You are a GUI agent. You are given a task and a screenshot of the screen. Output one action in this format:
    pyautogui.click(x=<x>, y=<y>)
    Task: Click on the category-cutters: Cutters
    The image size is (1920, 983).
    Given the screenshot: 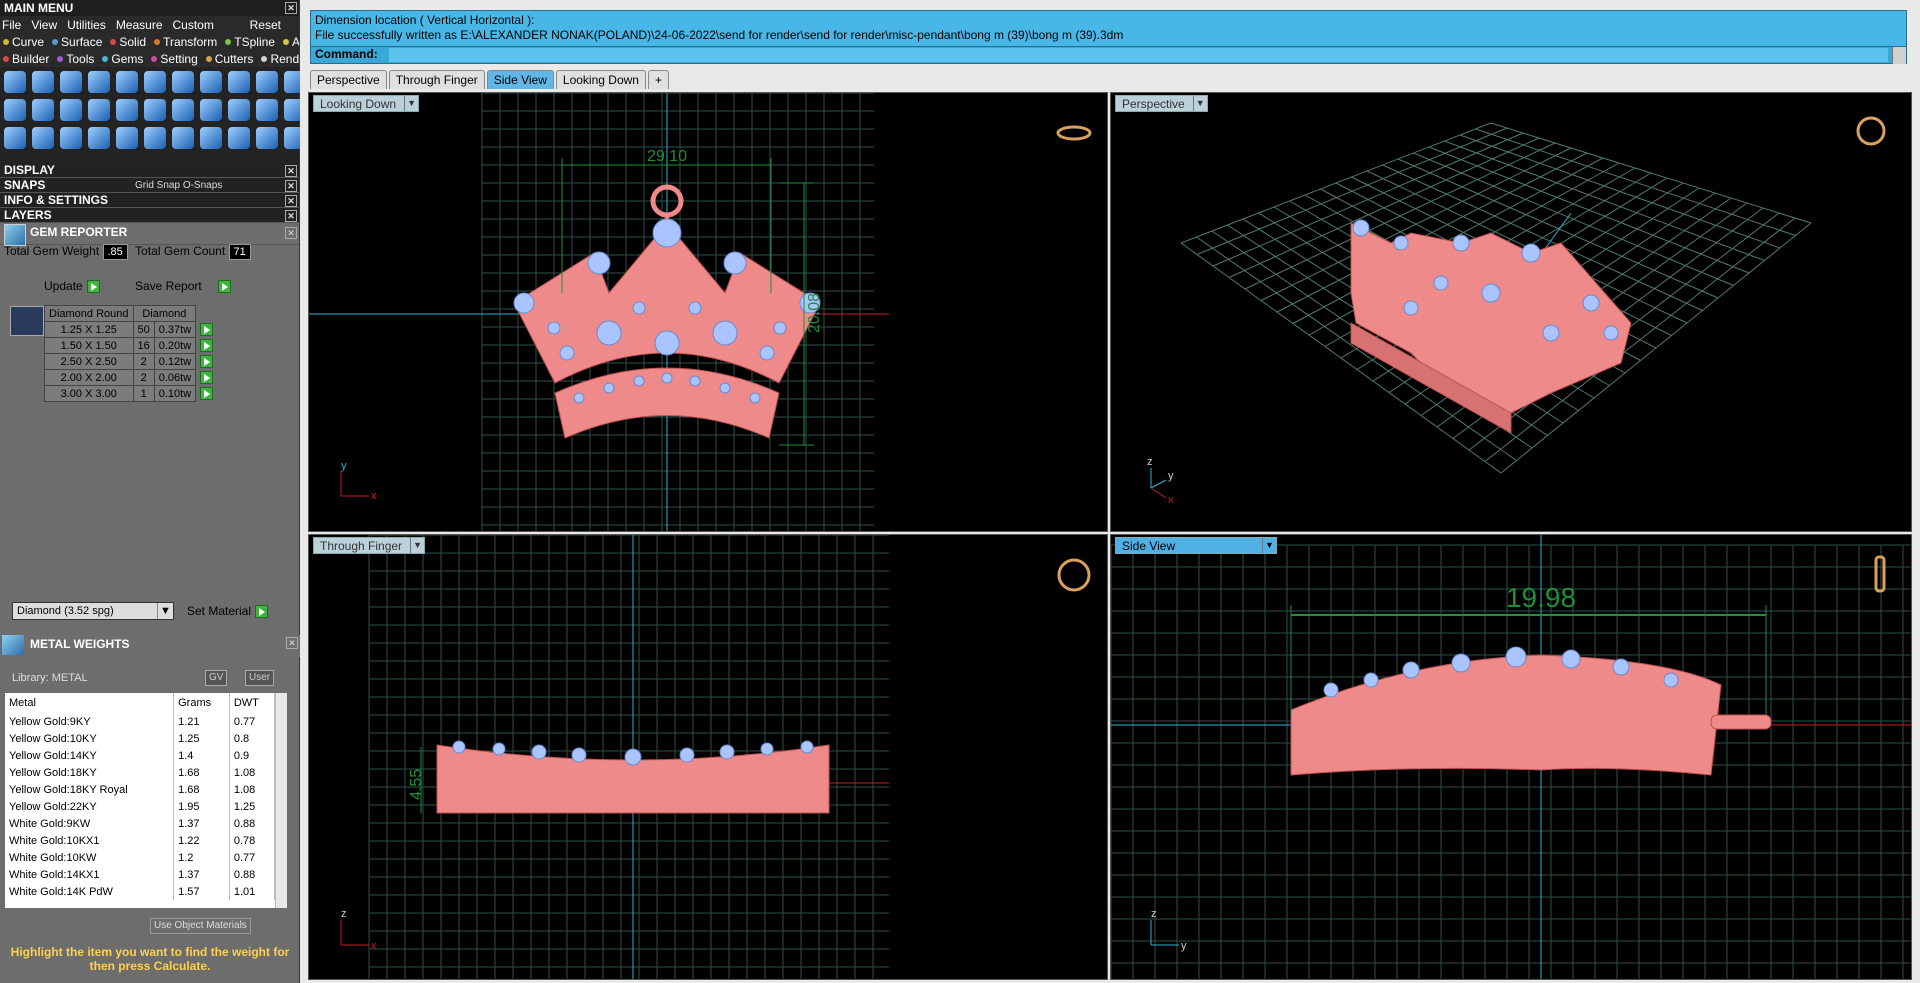 What is the action you would take?
    pyautogui.click(x=228, y=59)
    